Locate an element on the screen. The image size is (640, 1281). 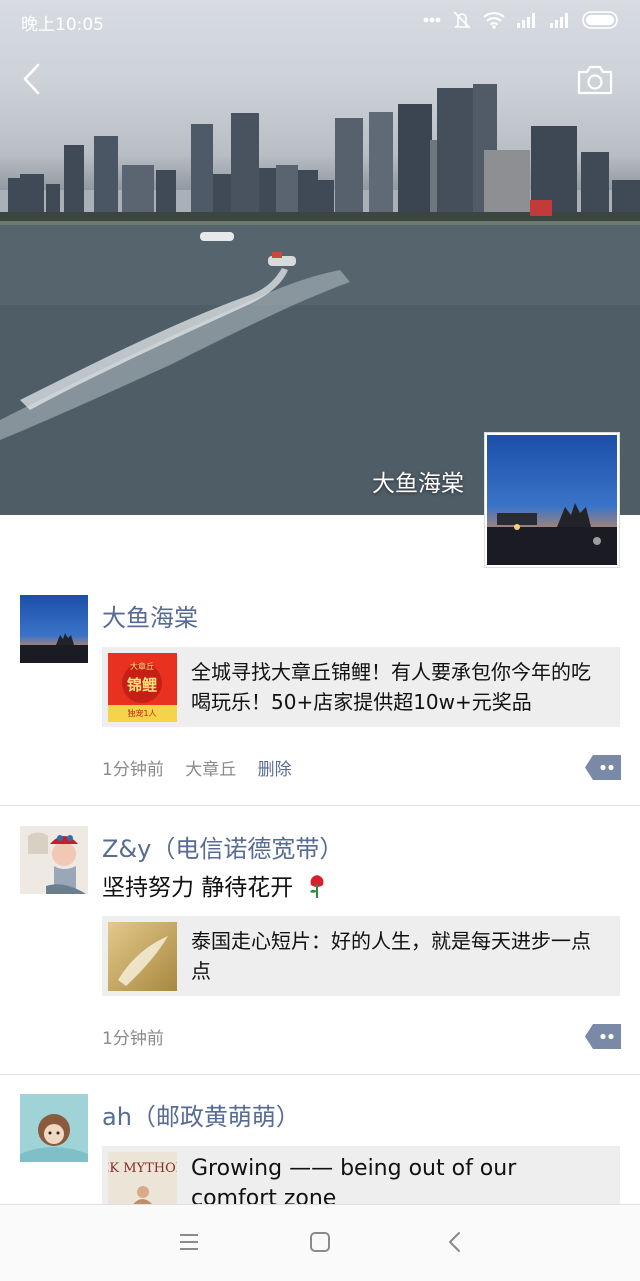
link-thumbnail: 大章丘 锦鲤 独宠1人 is located at coordinates (142, 687).